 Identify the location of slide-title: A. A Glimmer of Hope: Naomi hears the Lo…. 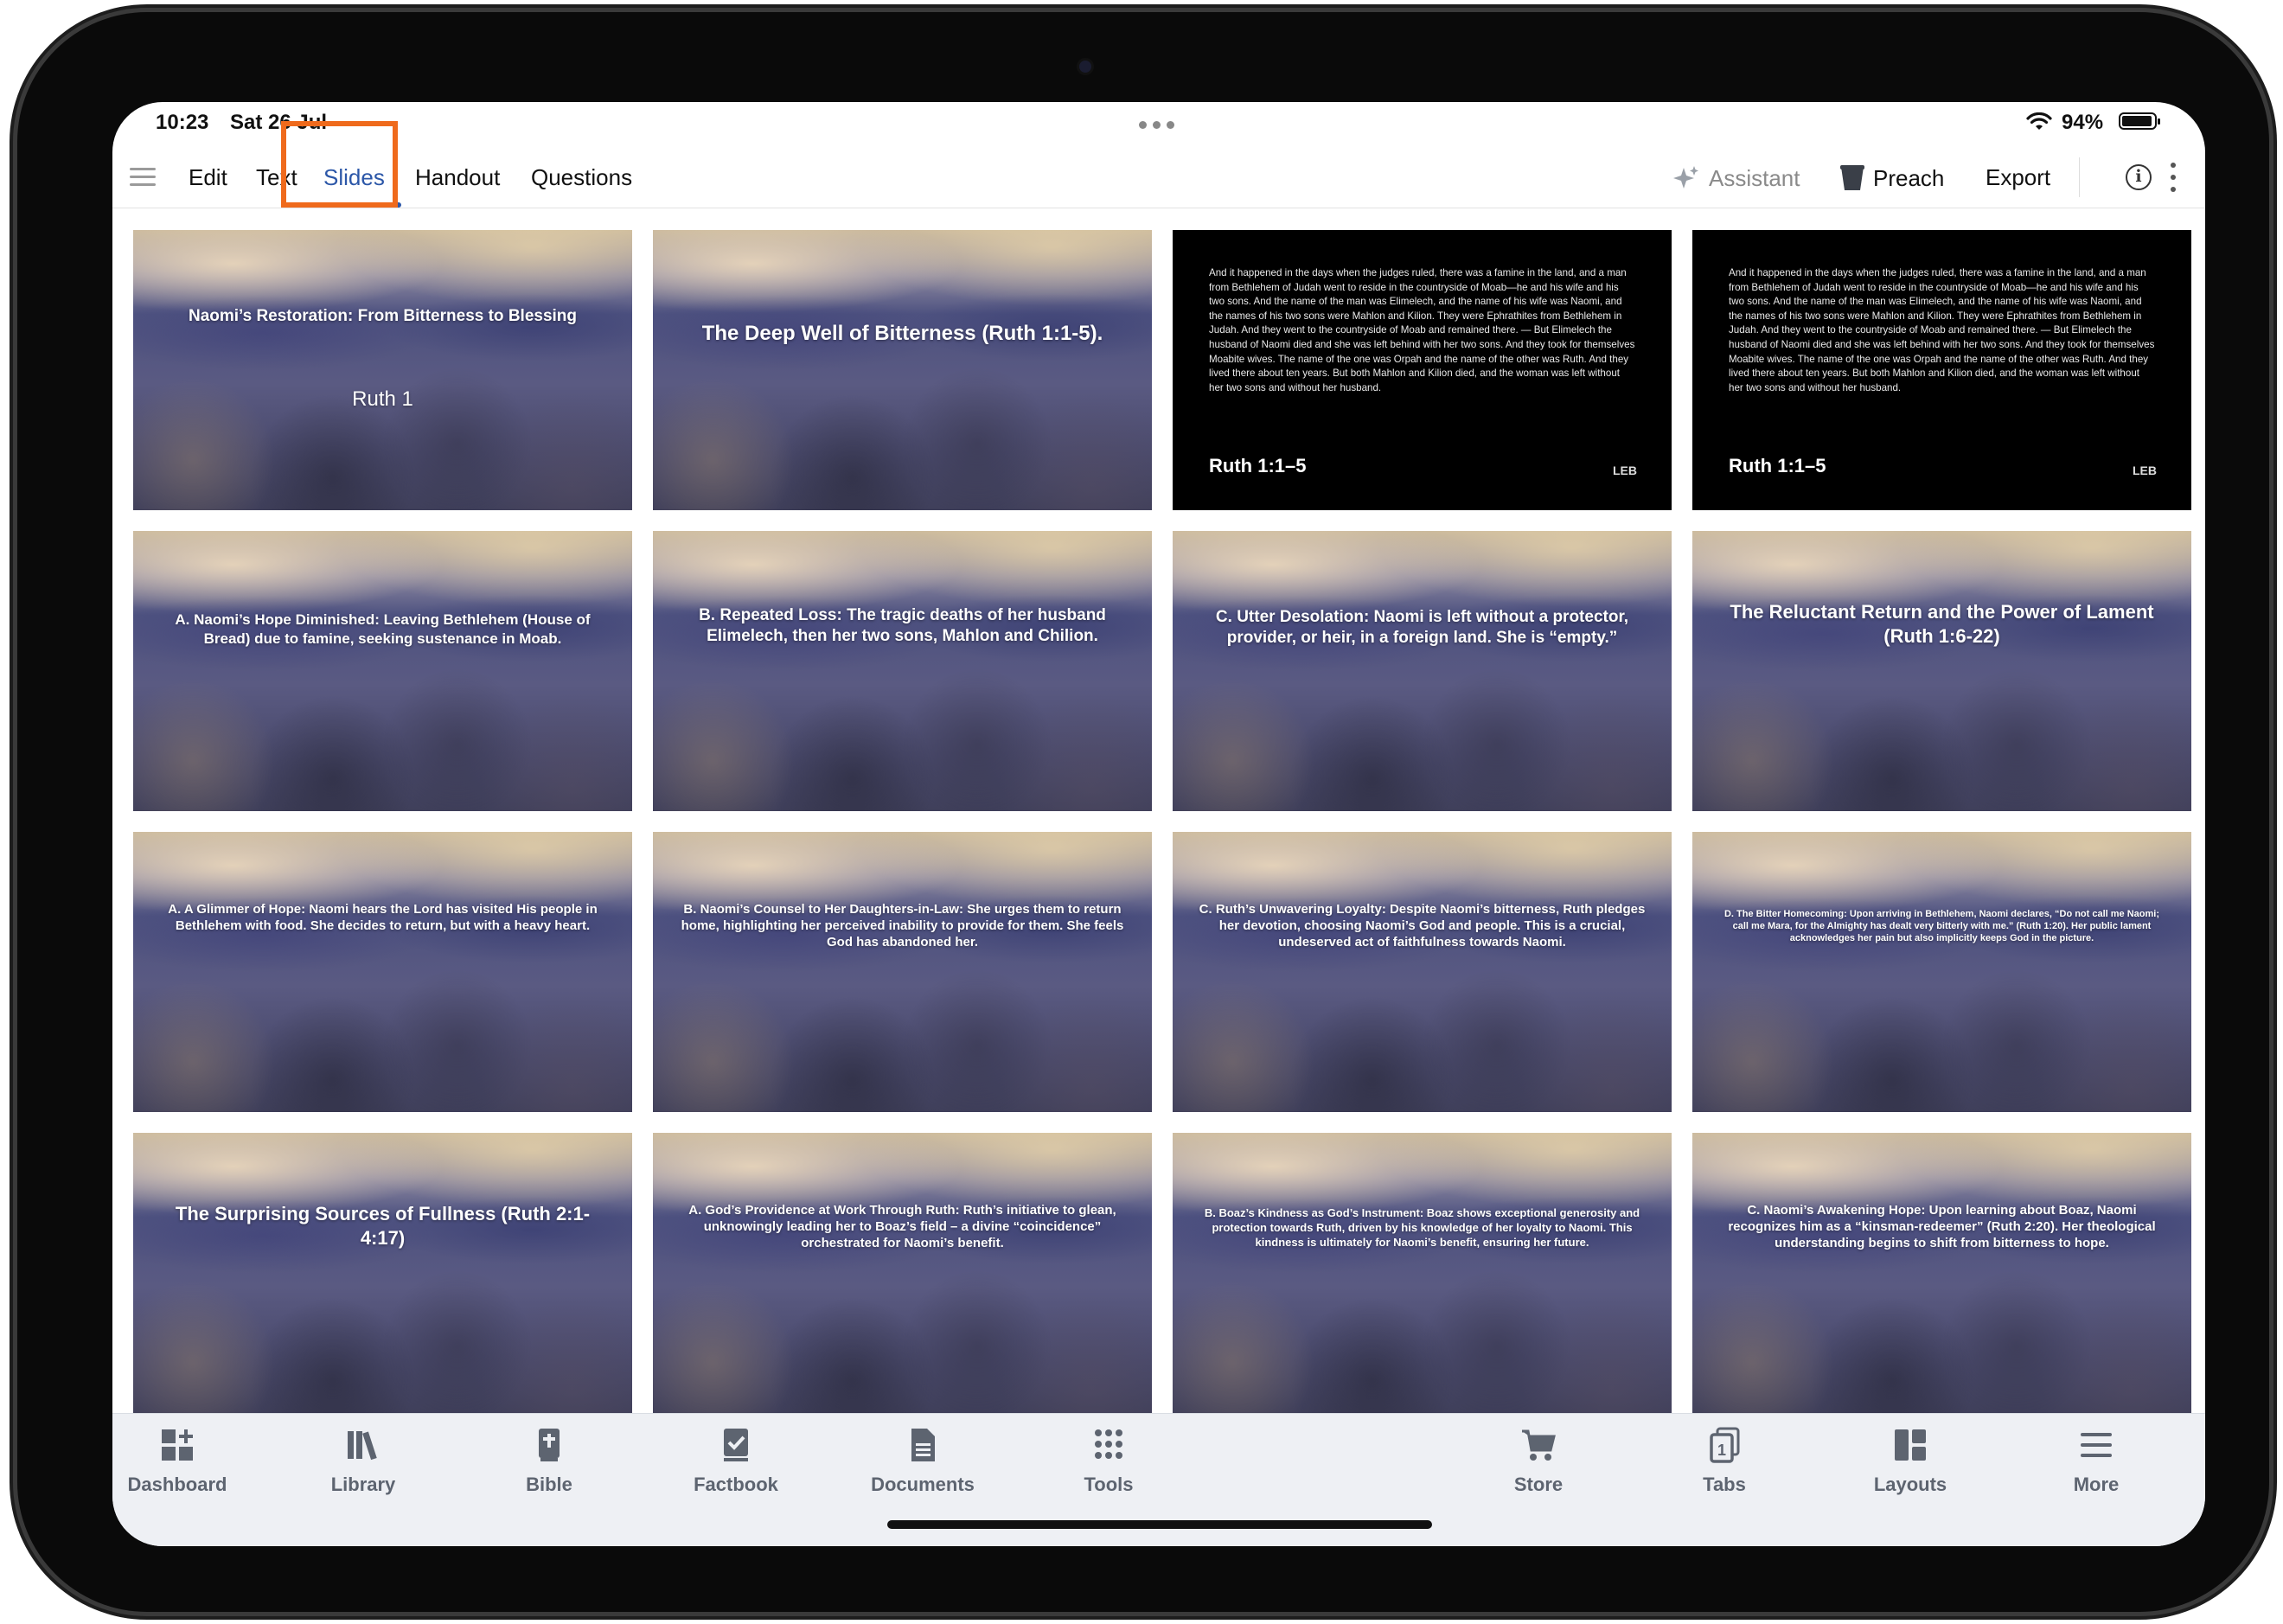
(383, 917).